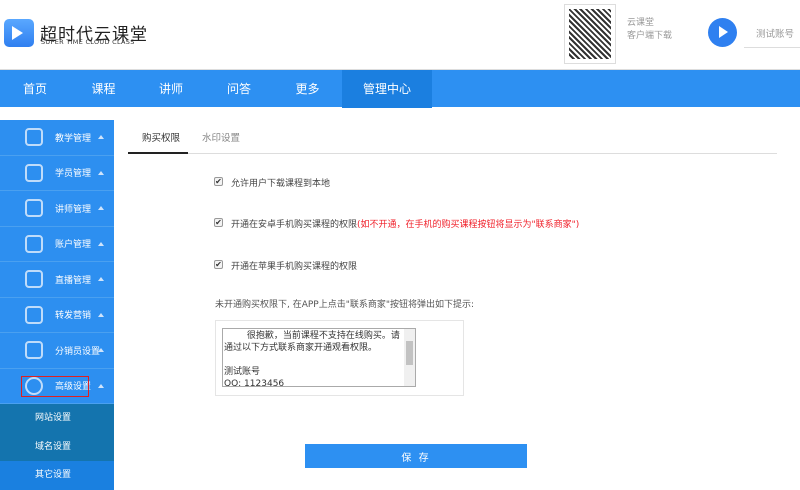  What do you see at coordinates (78, 351) in the screenshot?
I see `sidebar-label: 分销员设置` at bounding box center [78, 351].